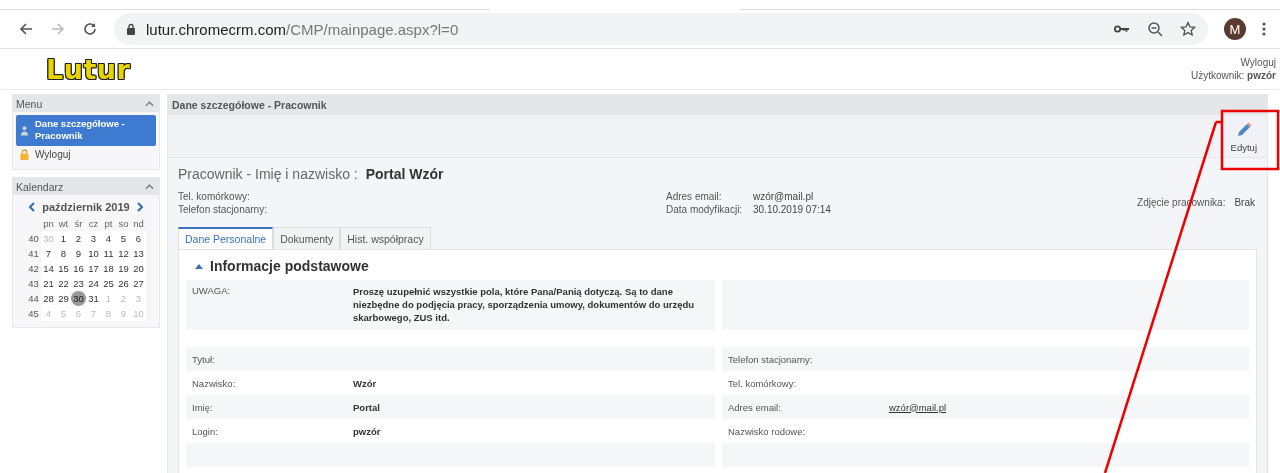 This screenshot has height=473, width=1280. What do you see at coordinates (123, 253) in the screenshot?
I see `calendar-day: 12` at bounding box center [123, 253].